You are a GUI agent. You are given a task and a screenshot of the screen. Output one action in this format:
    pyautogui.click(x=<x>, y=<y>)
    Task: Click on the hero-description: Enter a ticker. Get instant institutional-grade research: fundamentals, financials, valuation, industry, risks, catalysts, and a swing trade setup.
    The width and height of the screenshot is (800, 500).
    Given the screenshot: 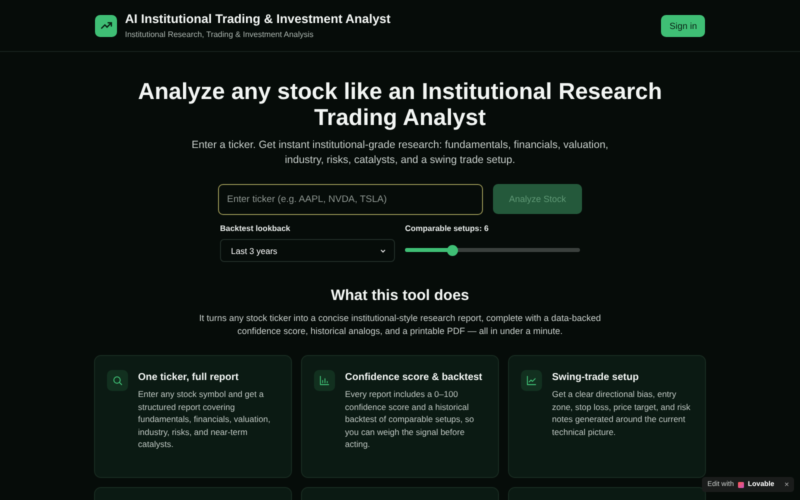 What is the action you would take?
    pyautogui.click(x=400, y=153)
    